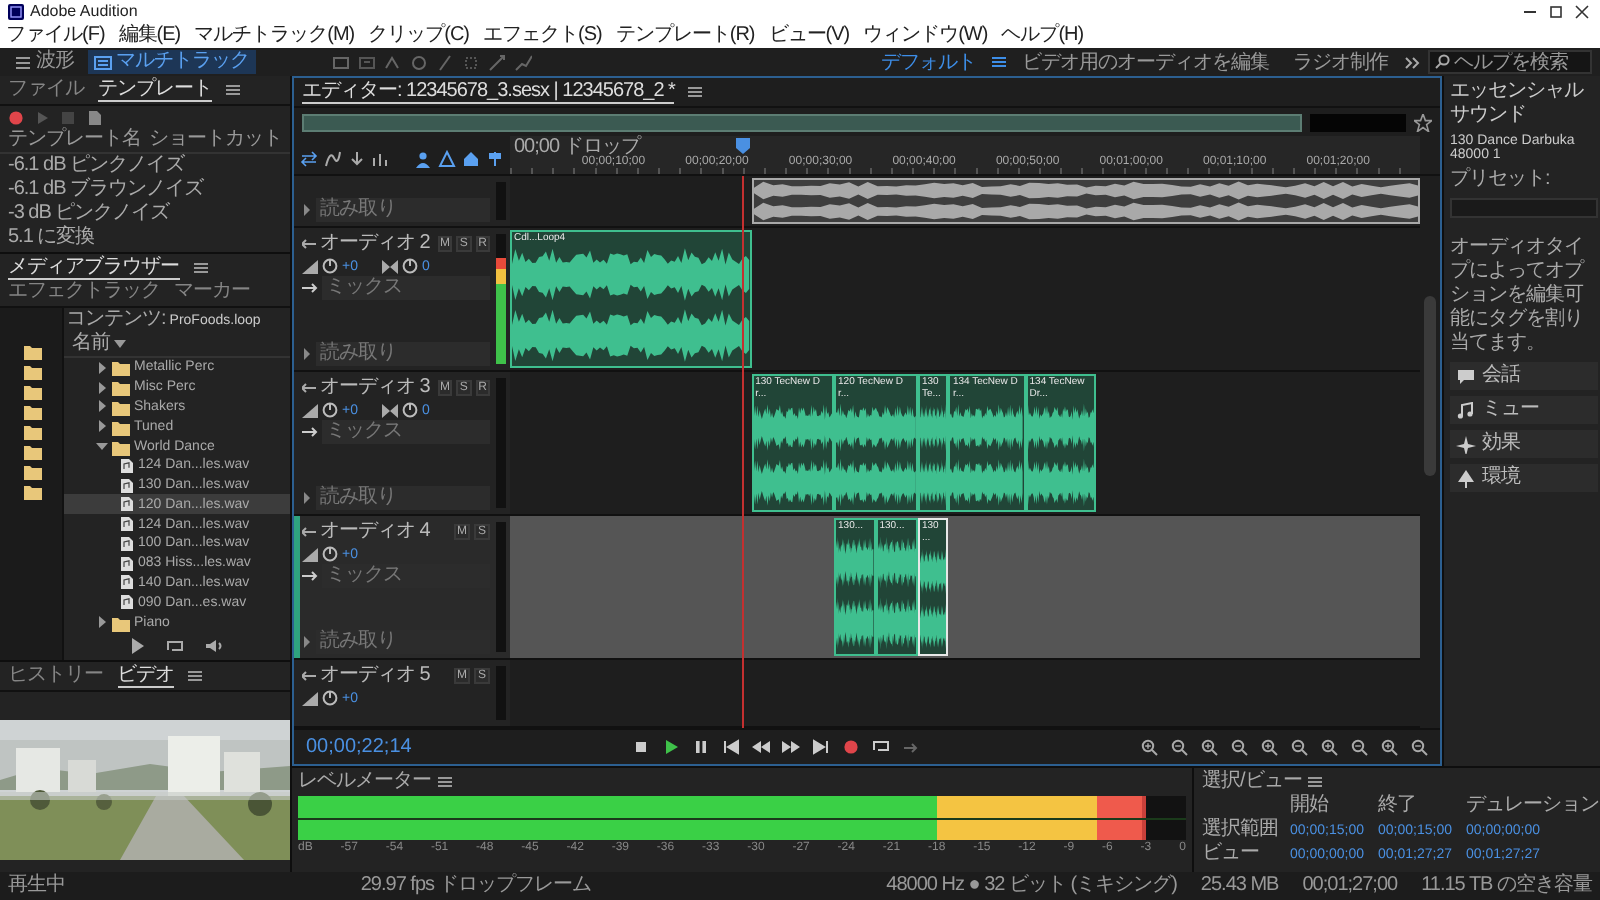  I want to click on audio-type-button: 会話, so click(1524, 376).